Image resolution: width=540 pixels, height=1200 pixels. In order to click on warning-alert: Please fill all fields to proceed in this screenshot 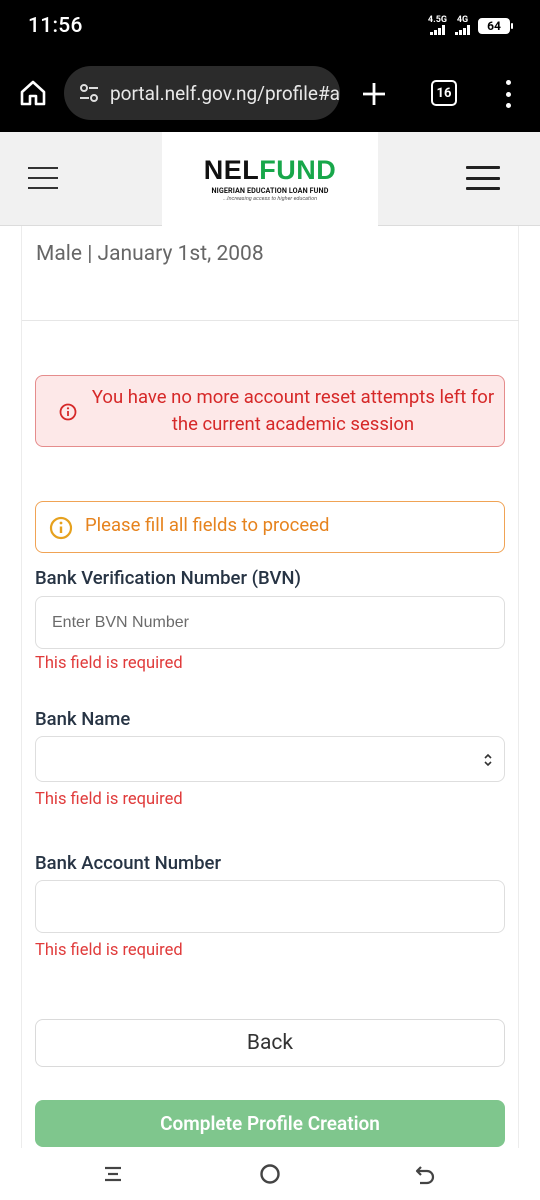, I will do `click(270, 527)`.